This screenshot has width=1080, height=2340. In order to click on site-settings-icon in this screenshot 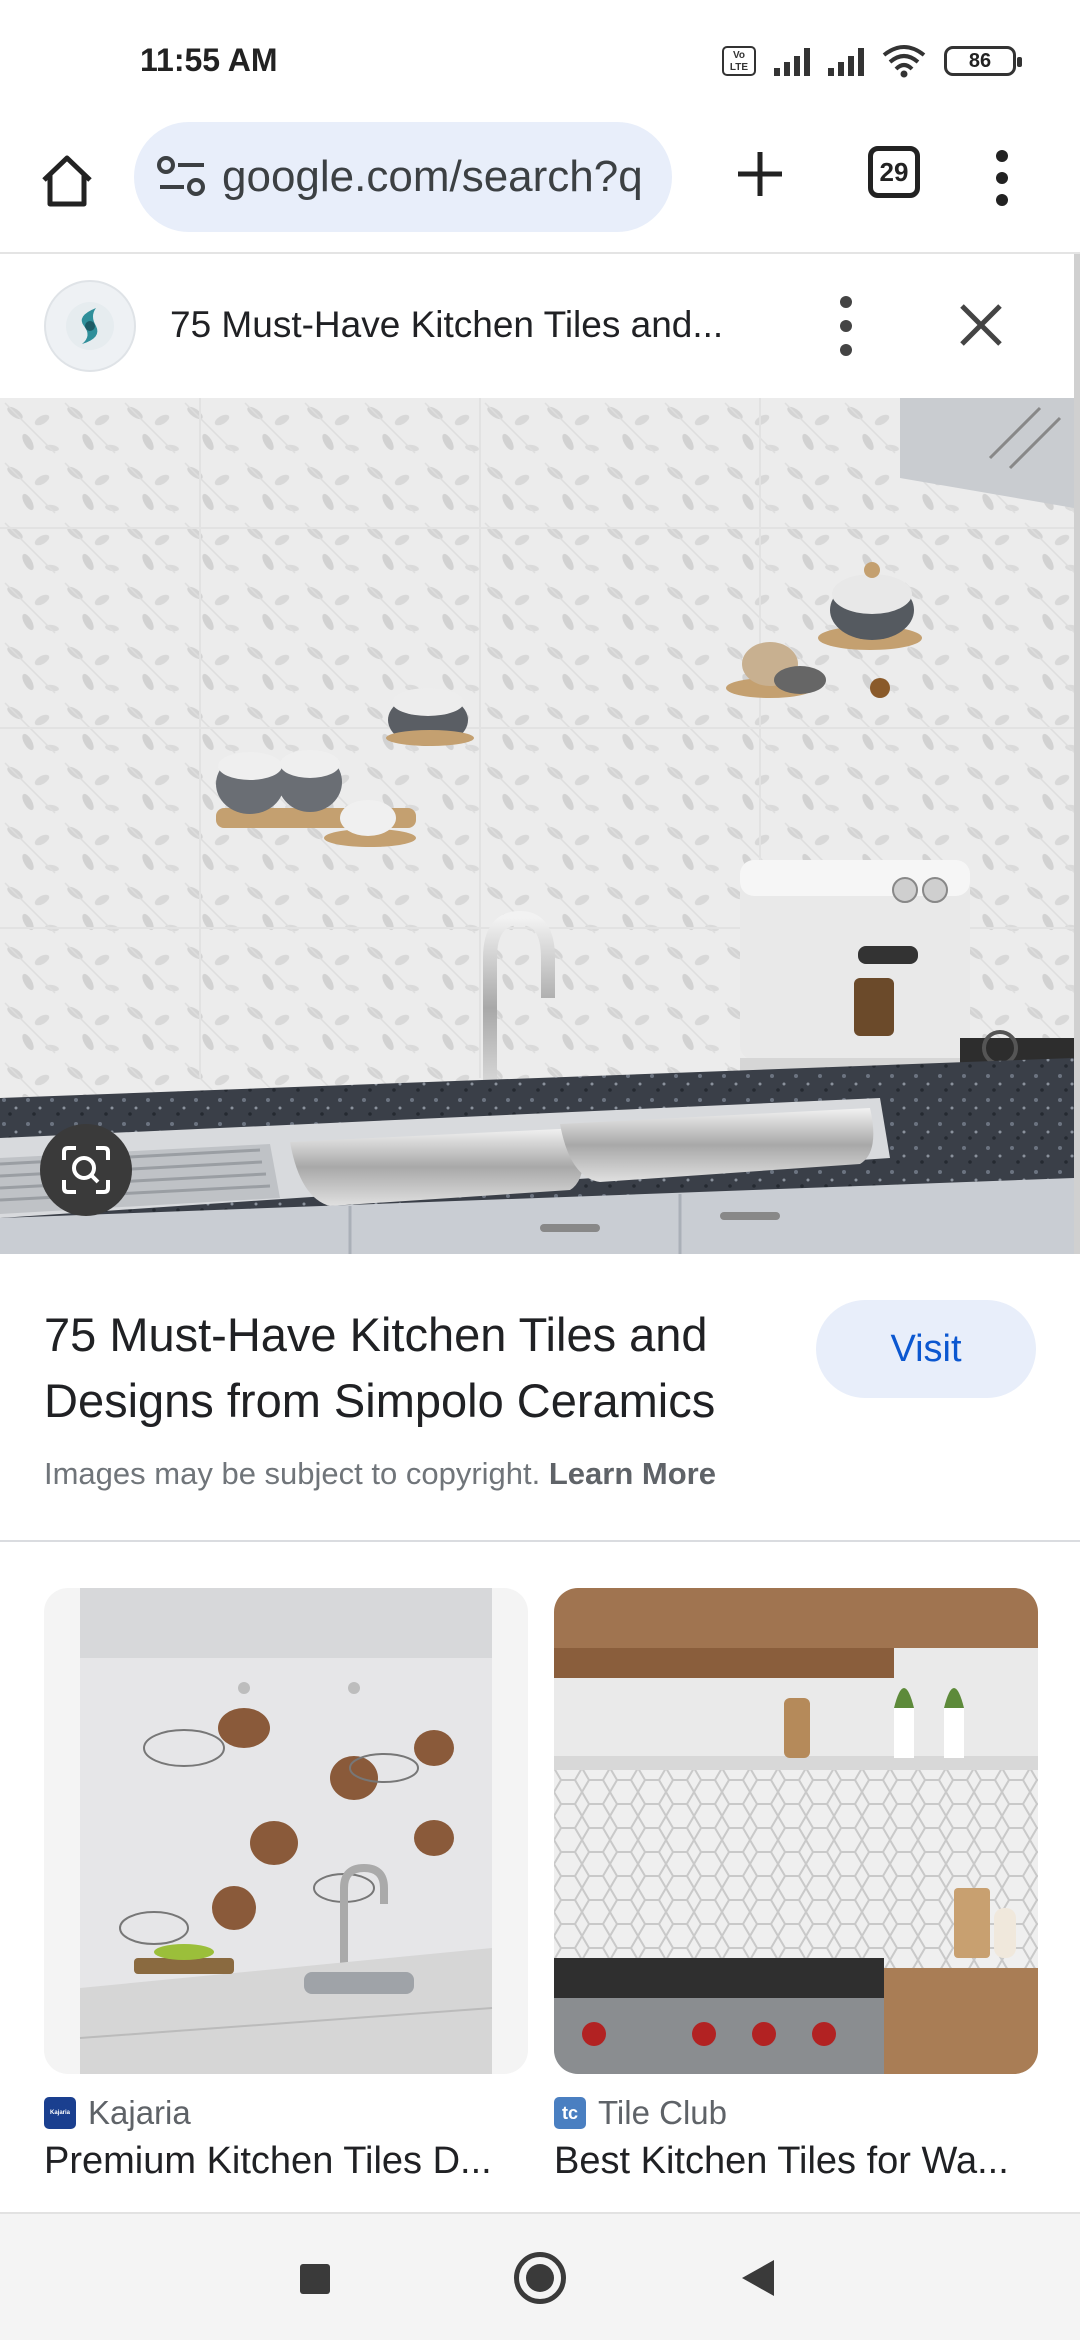, I will do `click(182, 177)`.